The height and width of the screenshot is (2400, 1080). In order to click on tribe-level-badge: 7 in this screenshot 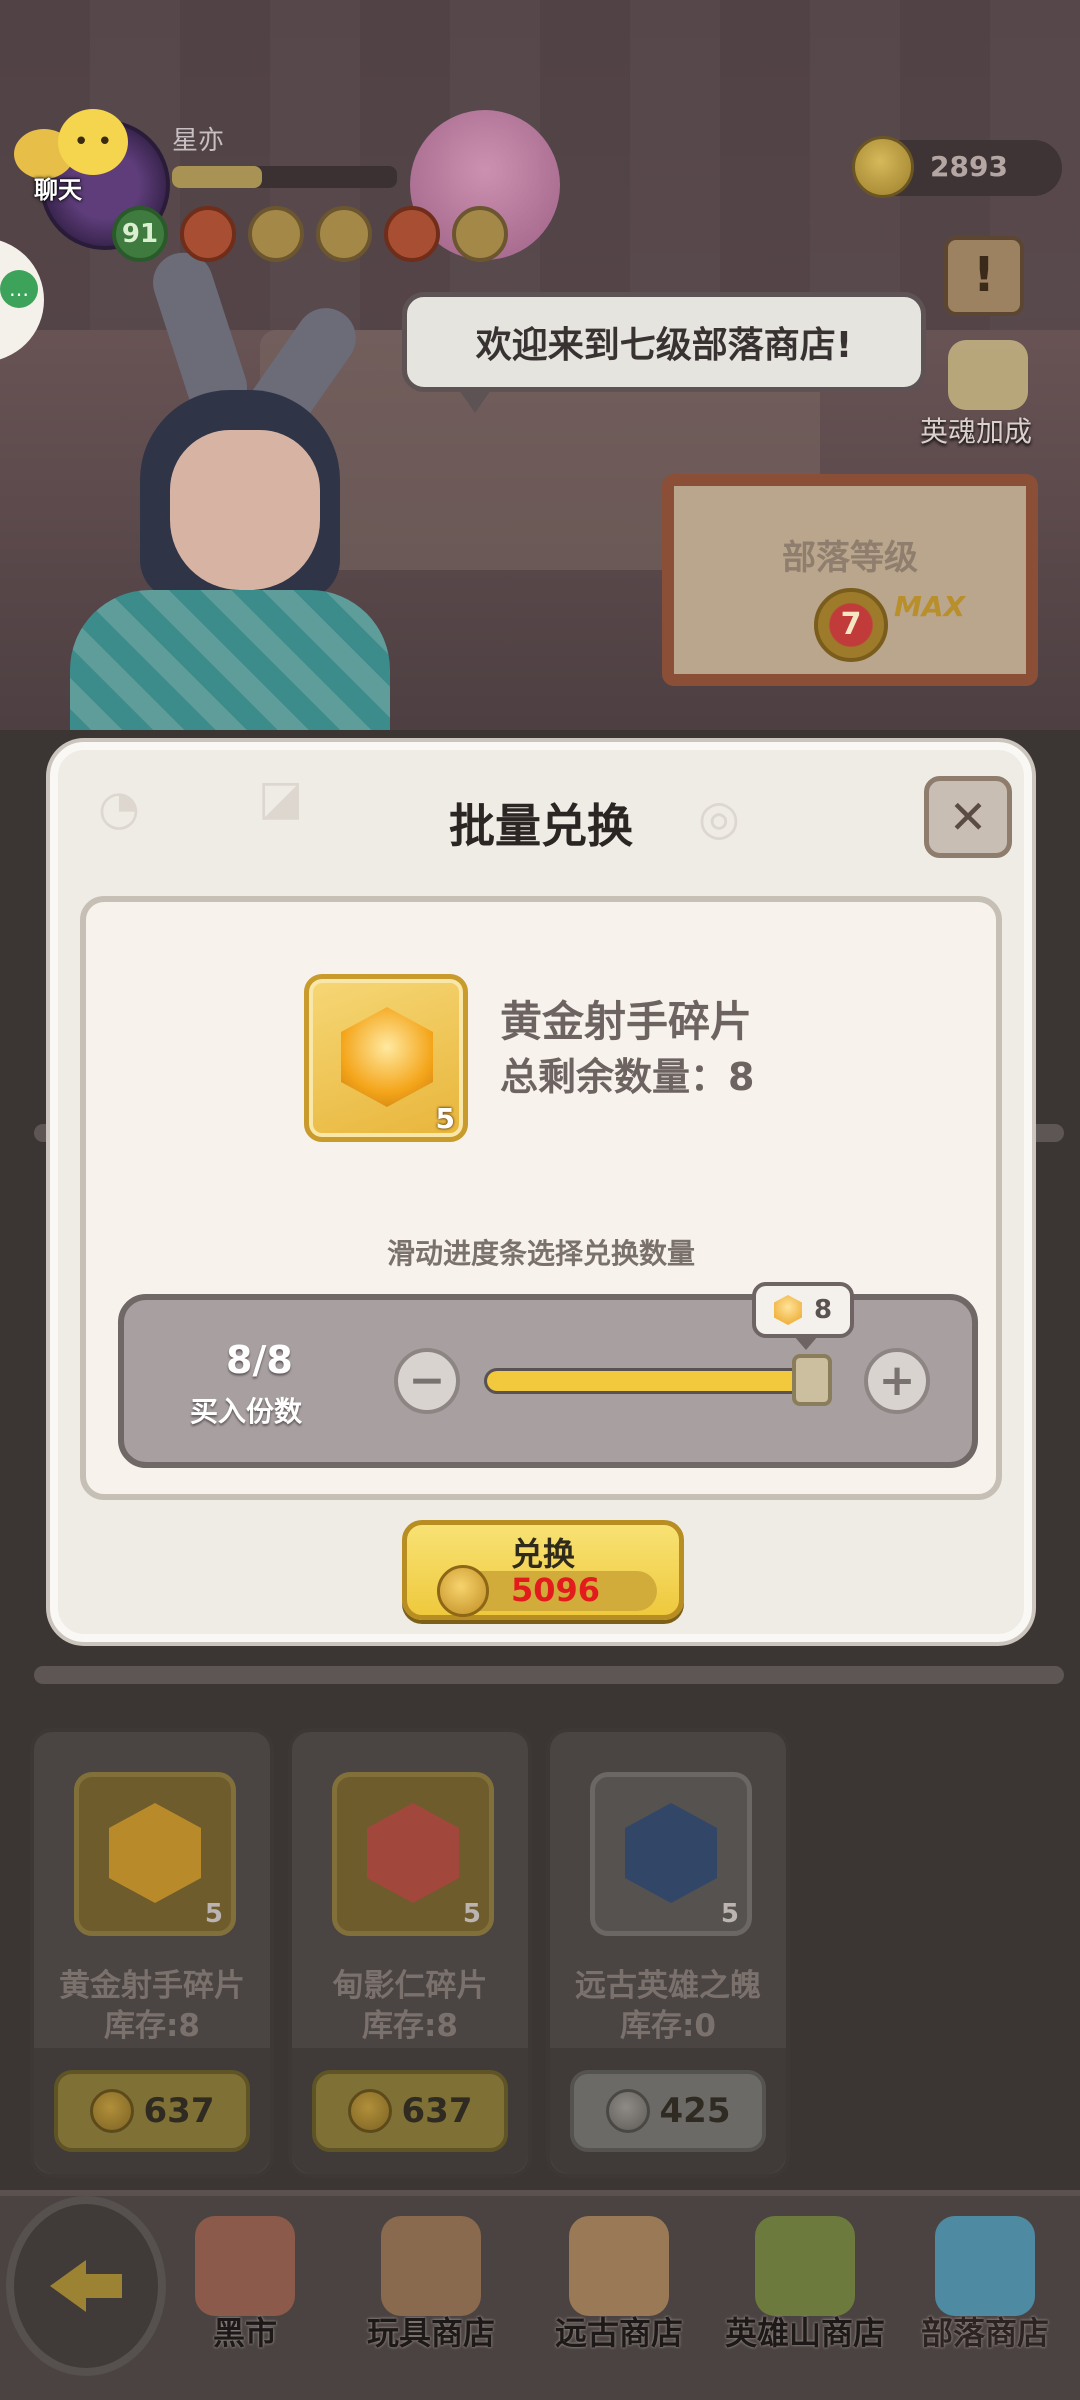, I will do `click(851, 625)`.